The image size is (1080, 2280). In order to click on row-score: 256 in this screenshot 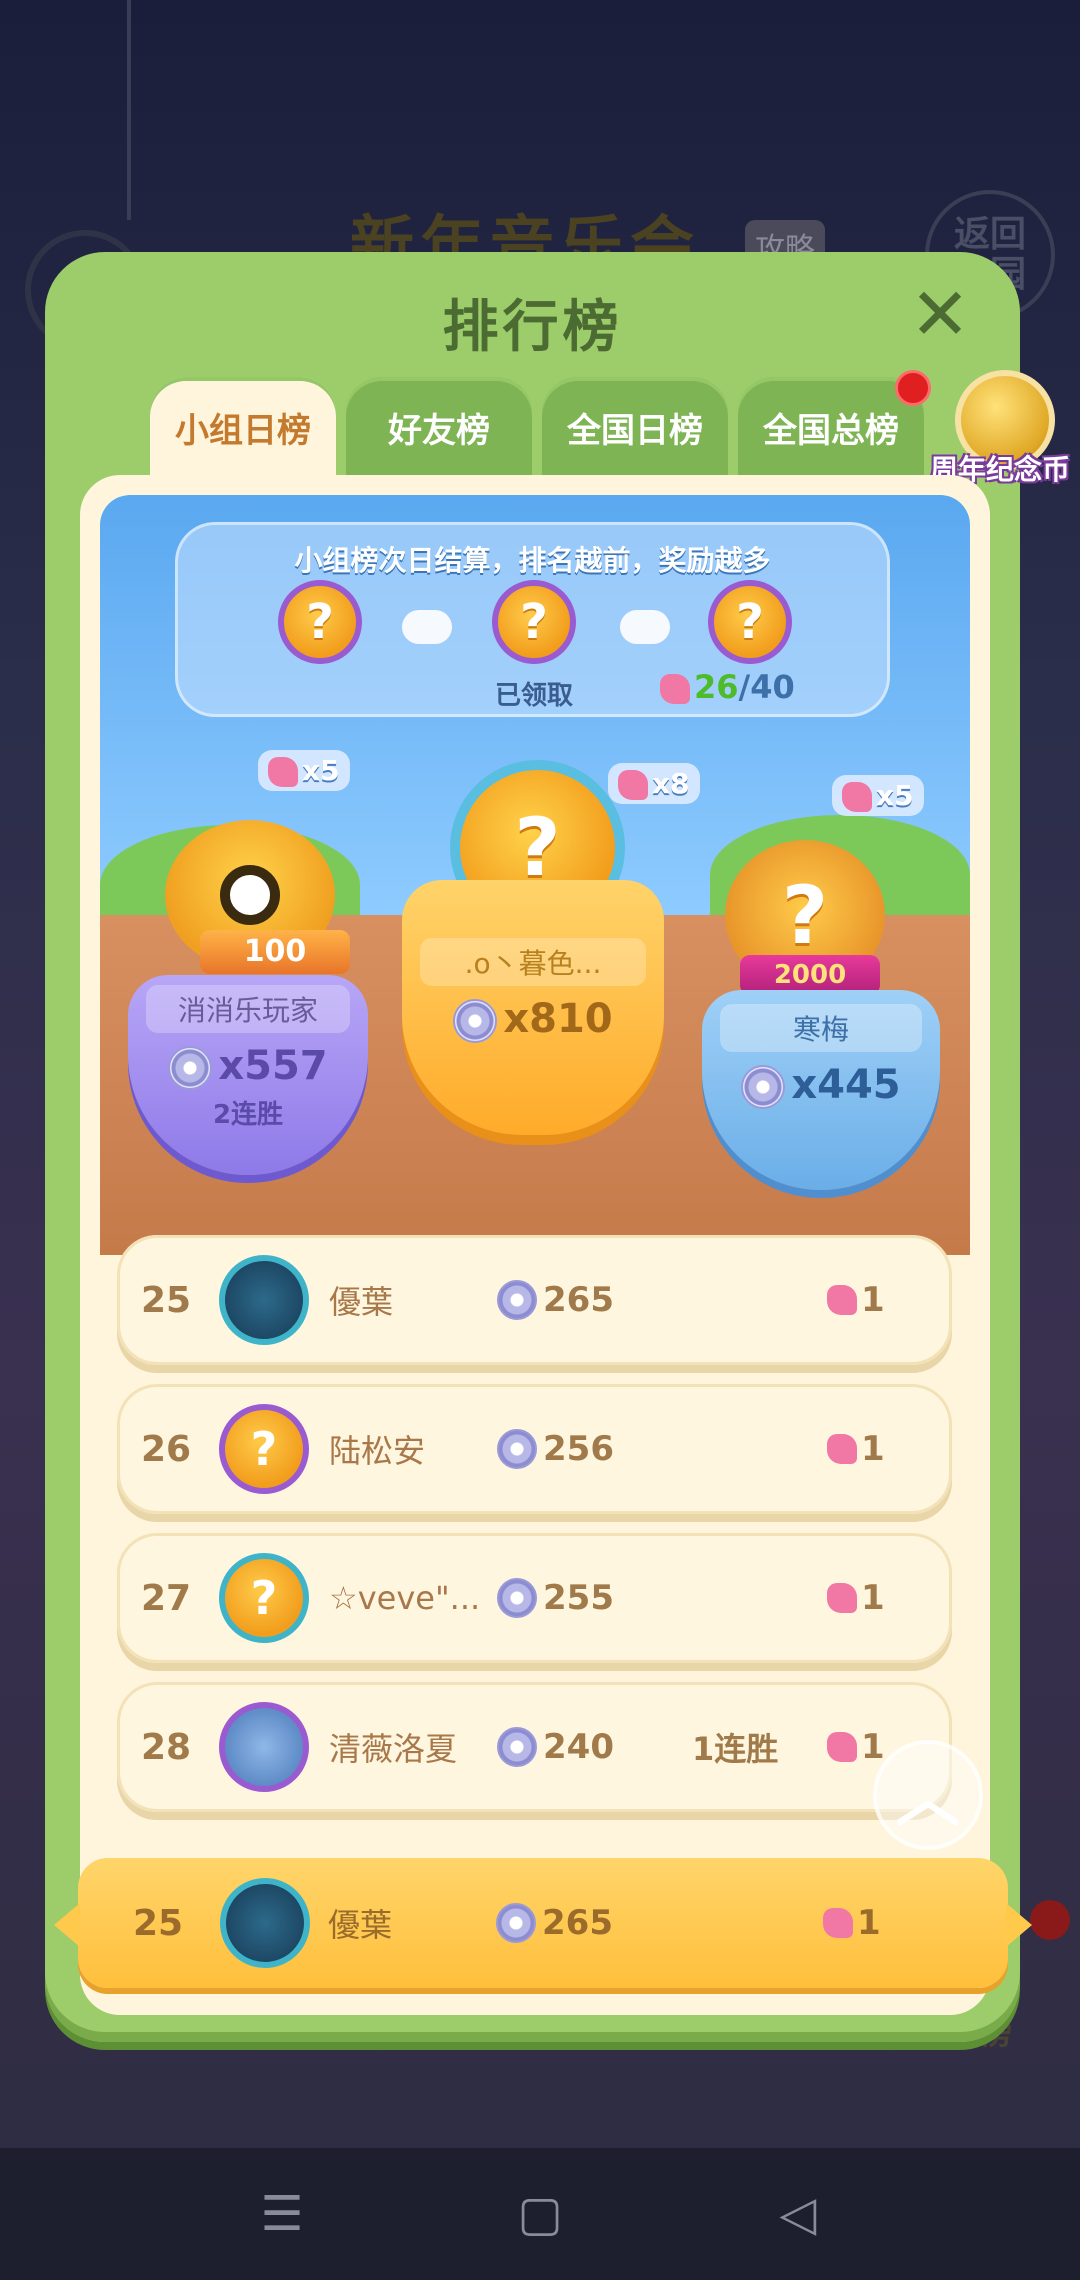, I will do `click(555, 1449)`.